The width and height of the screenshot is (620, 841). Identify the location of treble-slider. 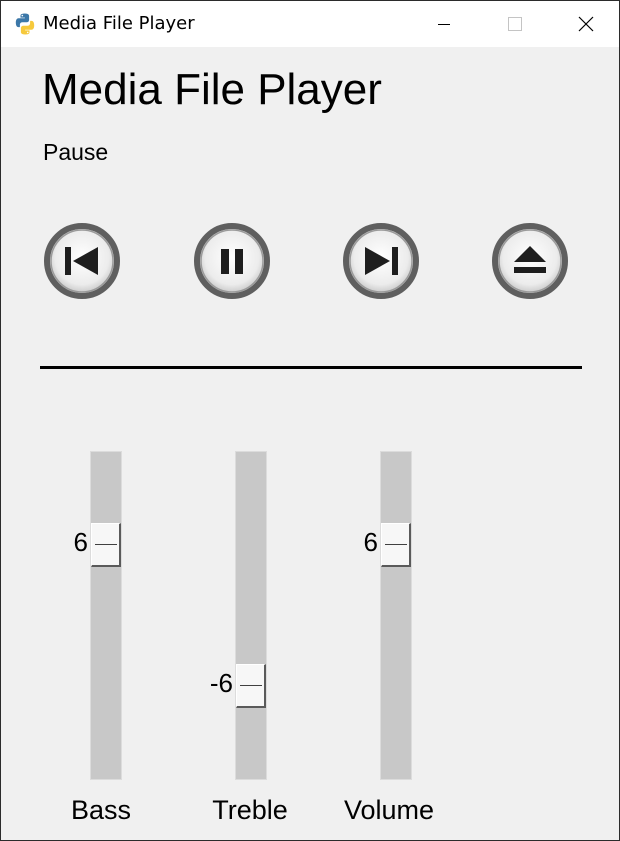
(251, 615).